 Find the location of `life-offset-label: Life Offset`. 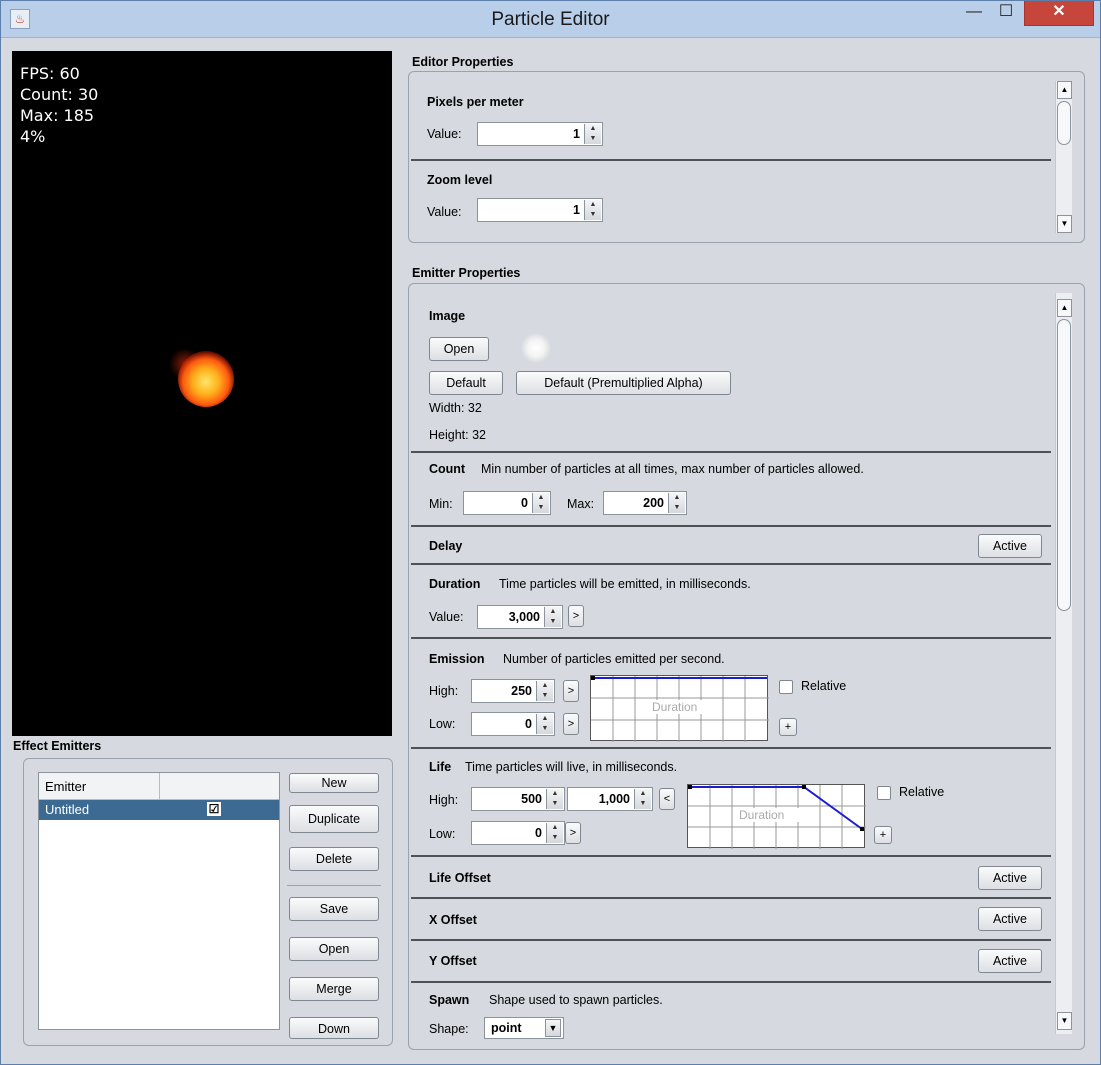

life-offset-label: Life Offset is located at coordinates (460, 878).